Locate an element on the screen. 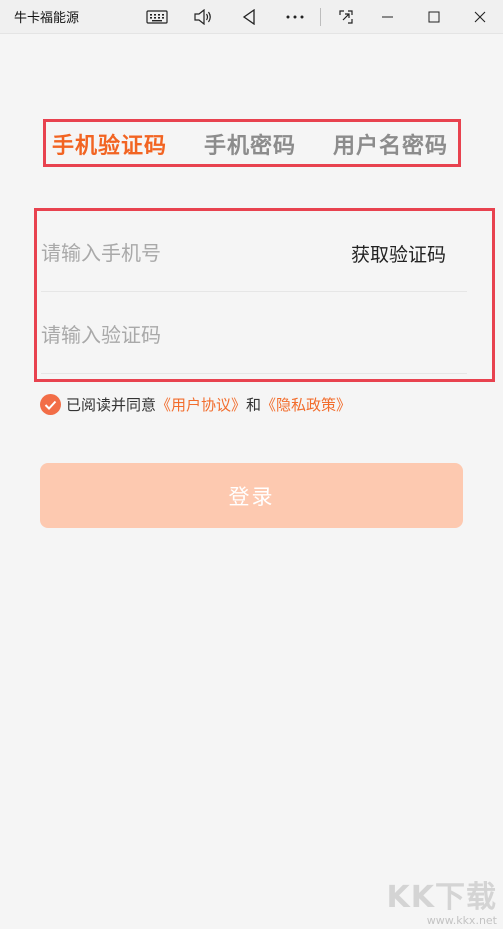  login-method-tabs: 手机验证码 手机密码 用户名密码 is located at coordinates (252, 143).